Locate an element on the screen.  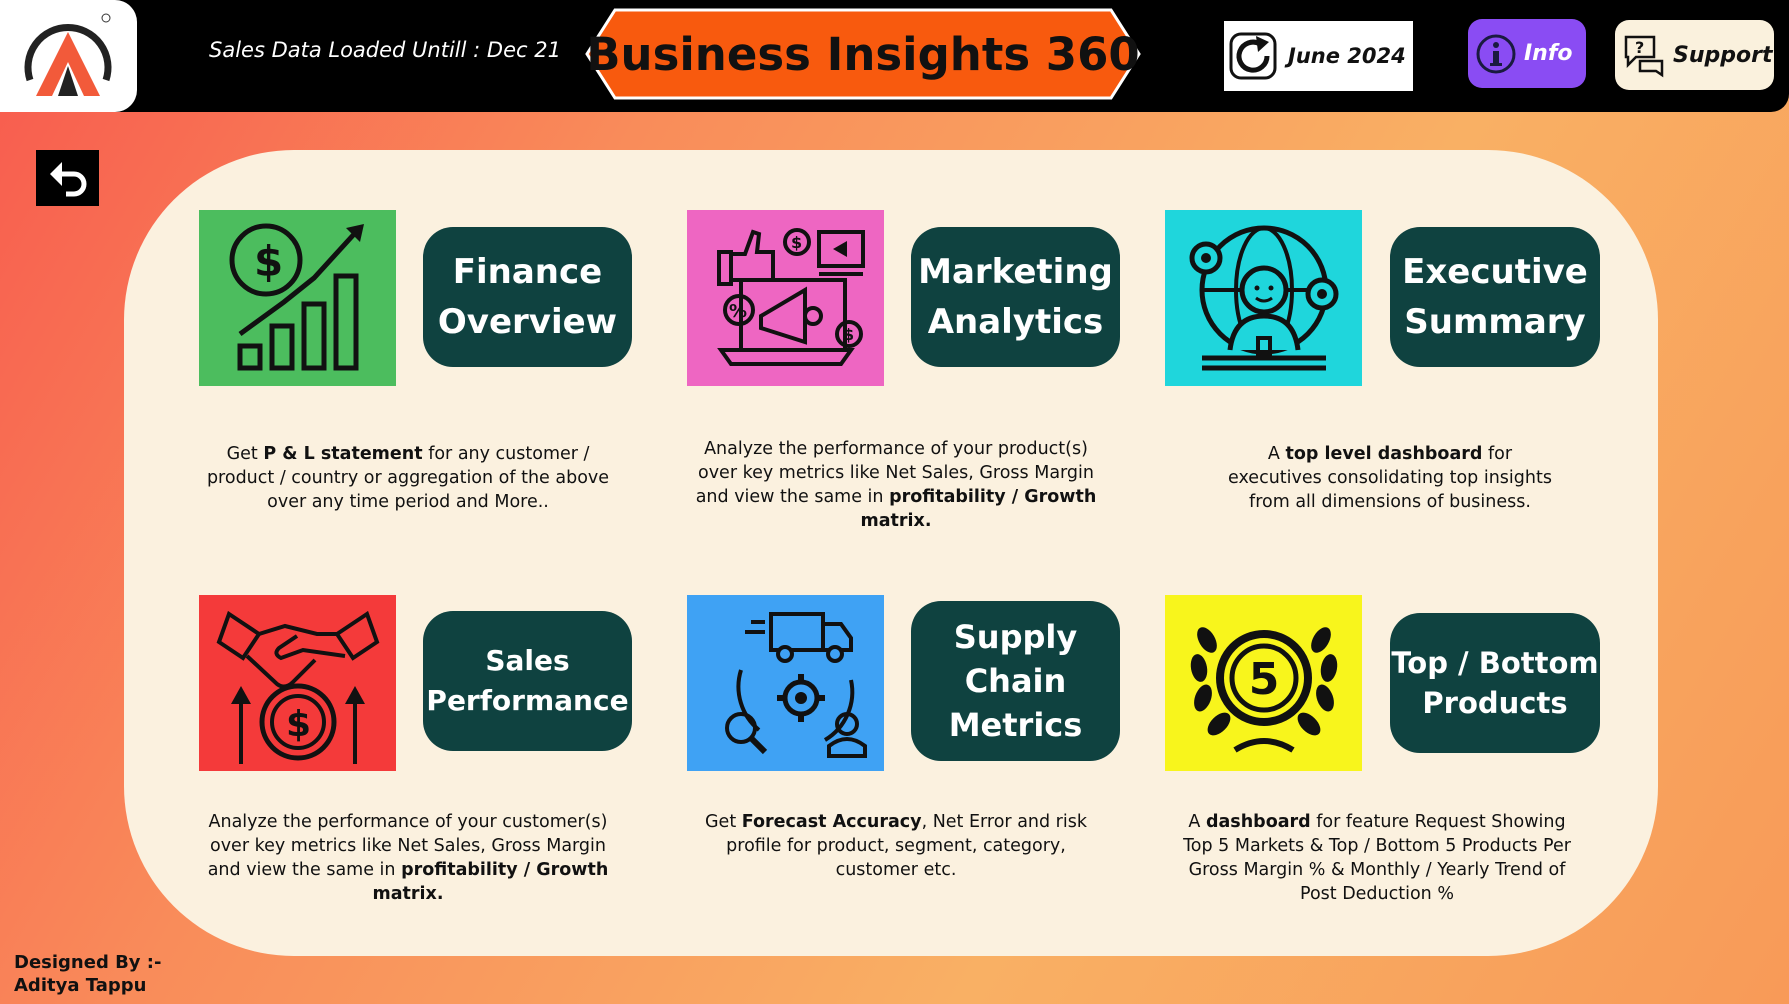
top-five-badge-icon: 5 is located at coordinates (1263, 690).